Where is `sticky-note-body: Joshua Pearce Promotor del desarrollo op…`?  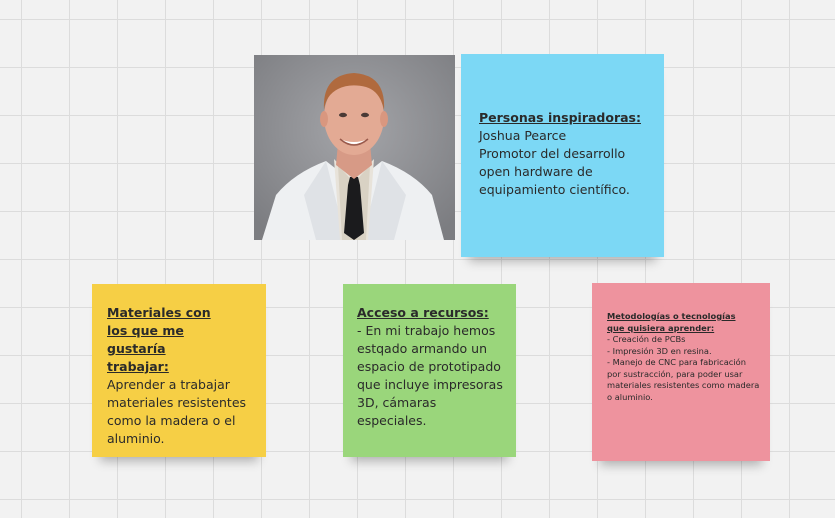 sticky-note-body: Joshua Pearce Promotor del desarrollo op… is located at coordinates (554, 162).